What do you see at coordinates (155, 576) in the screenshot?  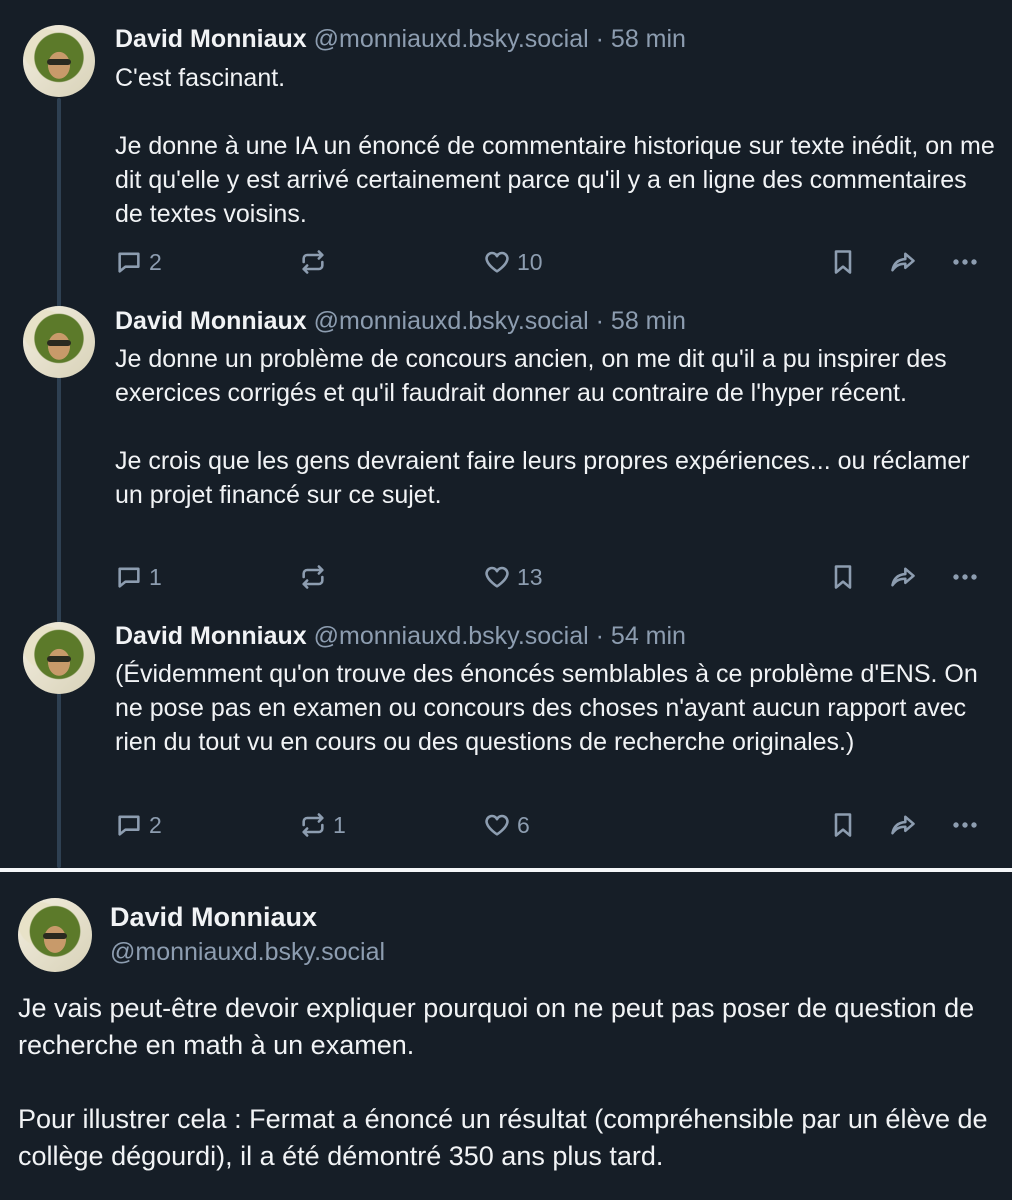 I see `reply-count: 1` at bounding box center [155, 576].